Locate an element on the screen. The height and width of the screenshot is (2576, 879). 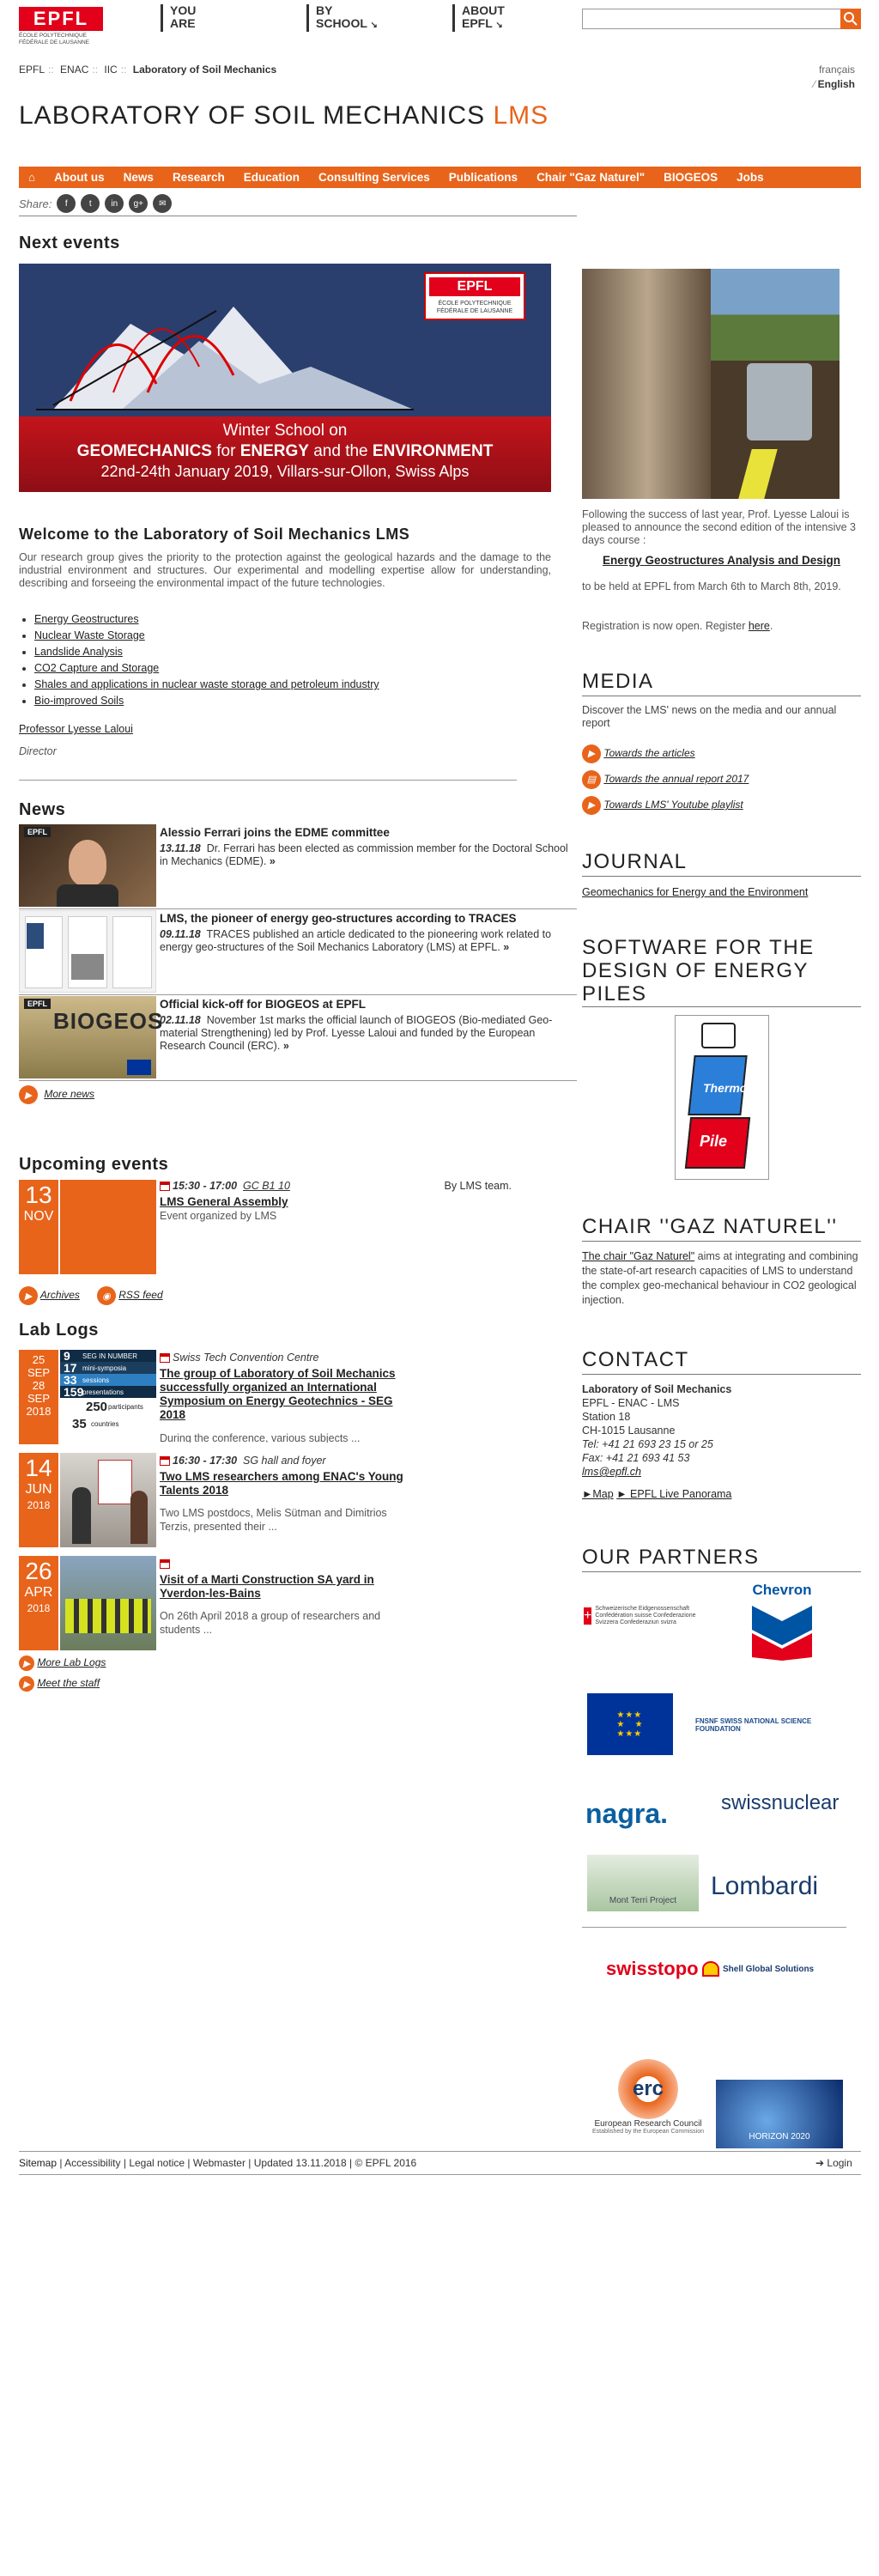
professor-link: Professor Lyesse Laloui is located at coordinates (76, 729).